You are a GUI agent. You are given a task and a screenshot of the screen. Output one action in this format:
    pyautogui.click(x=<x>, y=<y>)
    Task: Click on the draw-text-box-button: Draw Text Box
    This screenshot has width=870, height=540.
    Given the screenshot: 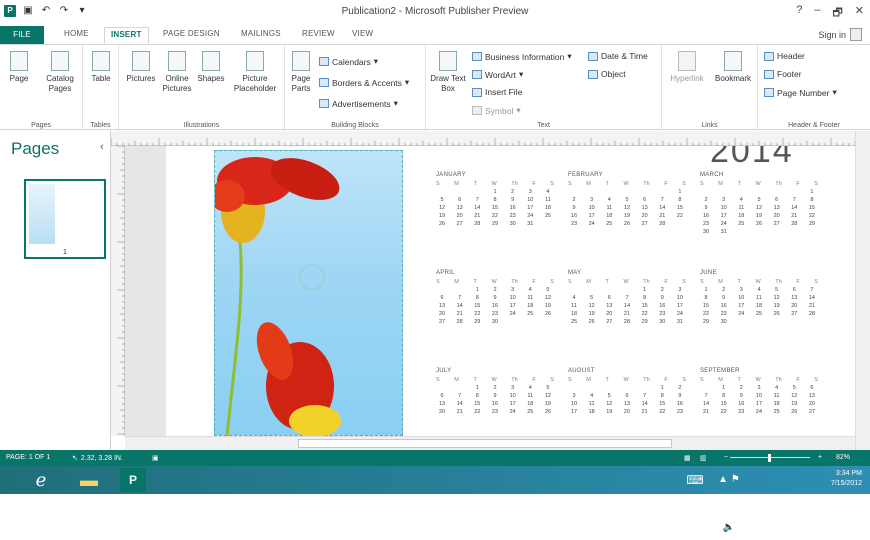 What is the action you would take?
    pyautogui.click(x=448, y=72)
    